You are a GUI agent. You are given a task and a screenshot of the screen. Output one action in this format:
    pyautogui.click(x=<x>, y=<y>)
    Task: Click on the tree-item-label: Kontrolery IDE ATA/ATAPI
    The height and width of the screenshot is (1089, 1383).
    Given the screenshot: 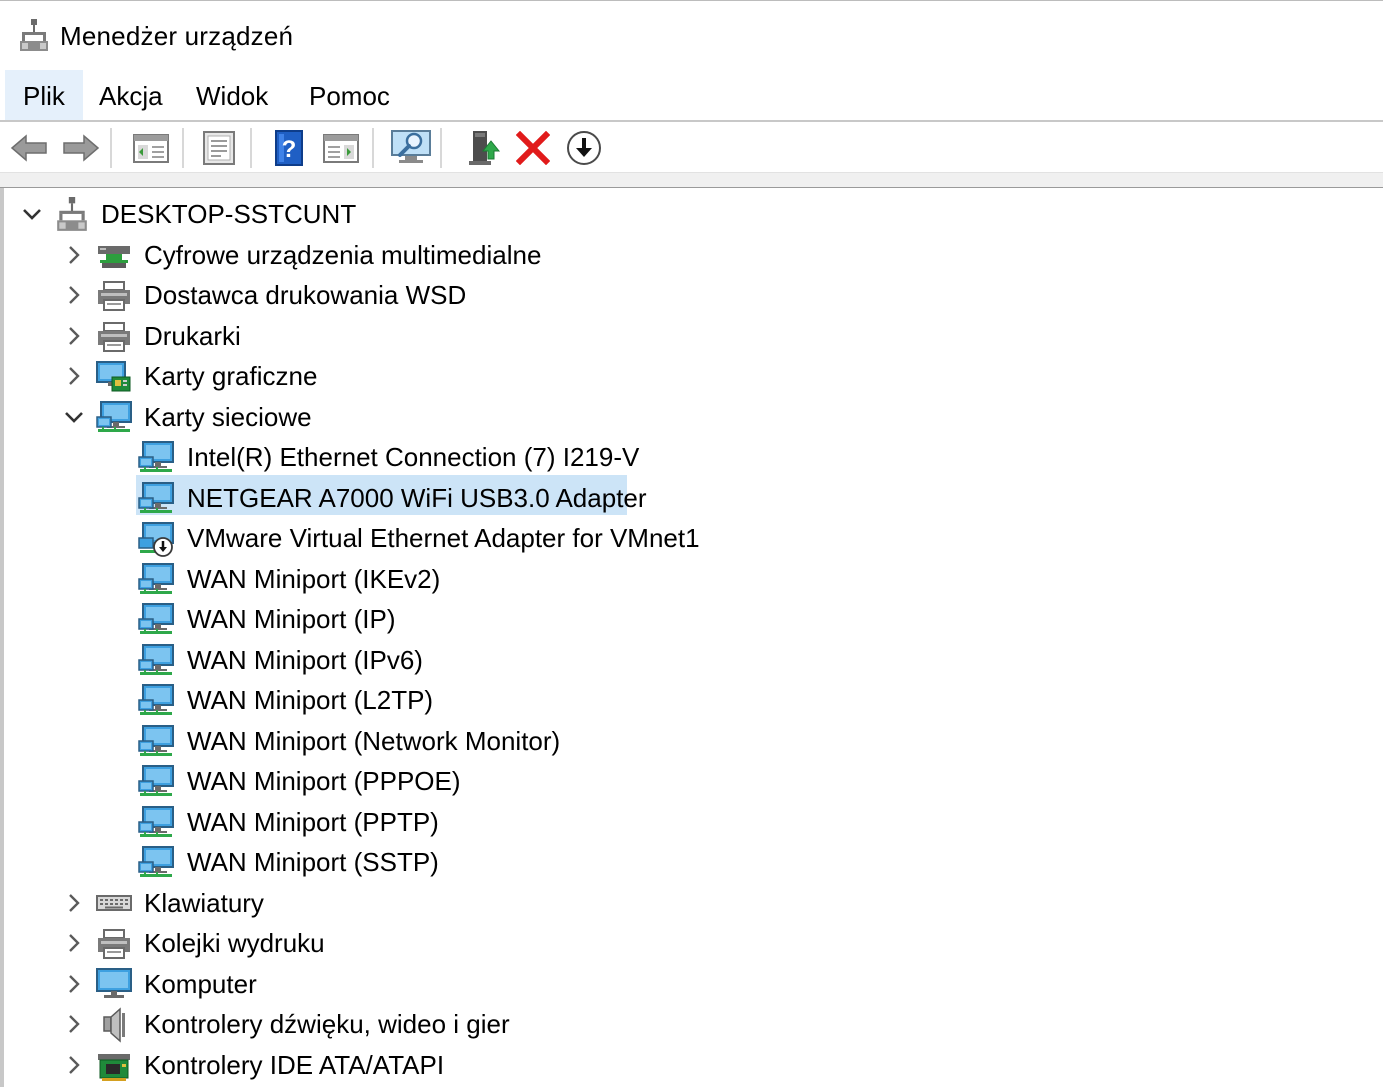 What is the action you would take?
    pyautogui.click(x=294, y=1064)
    